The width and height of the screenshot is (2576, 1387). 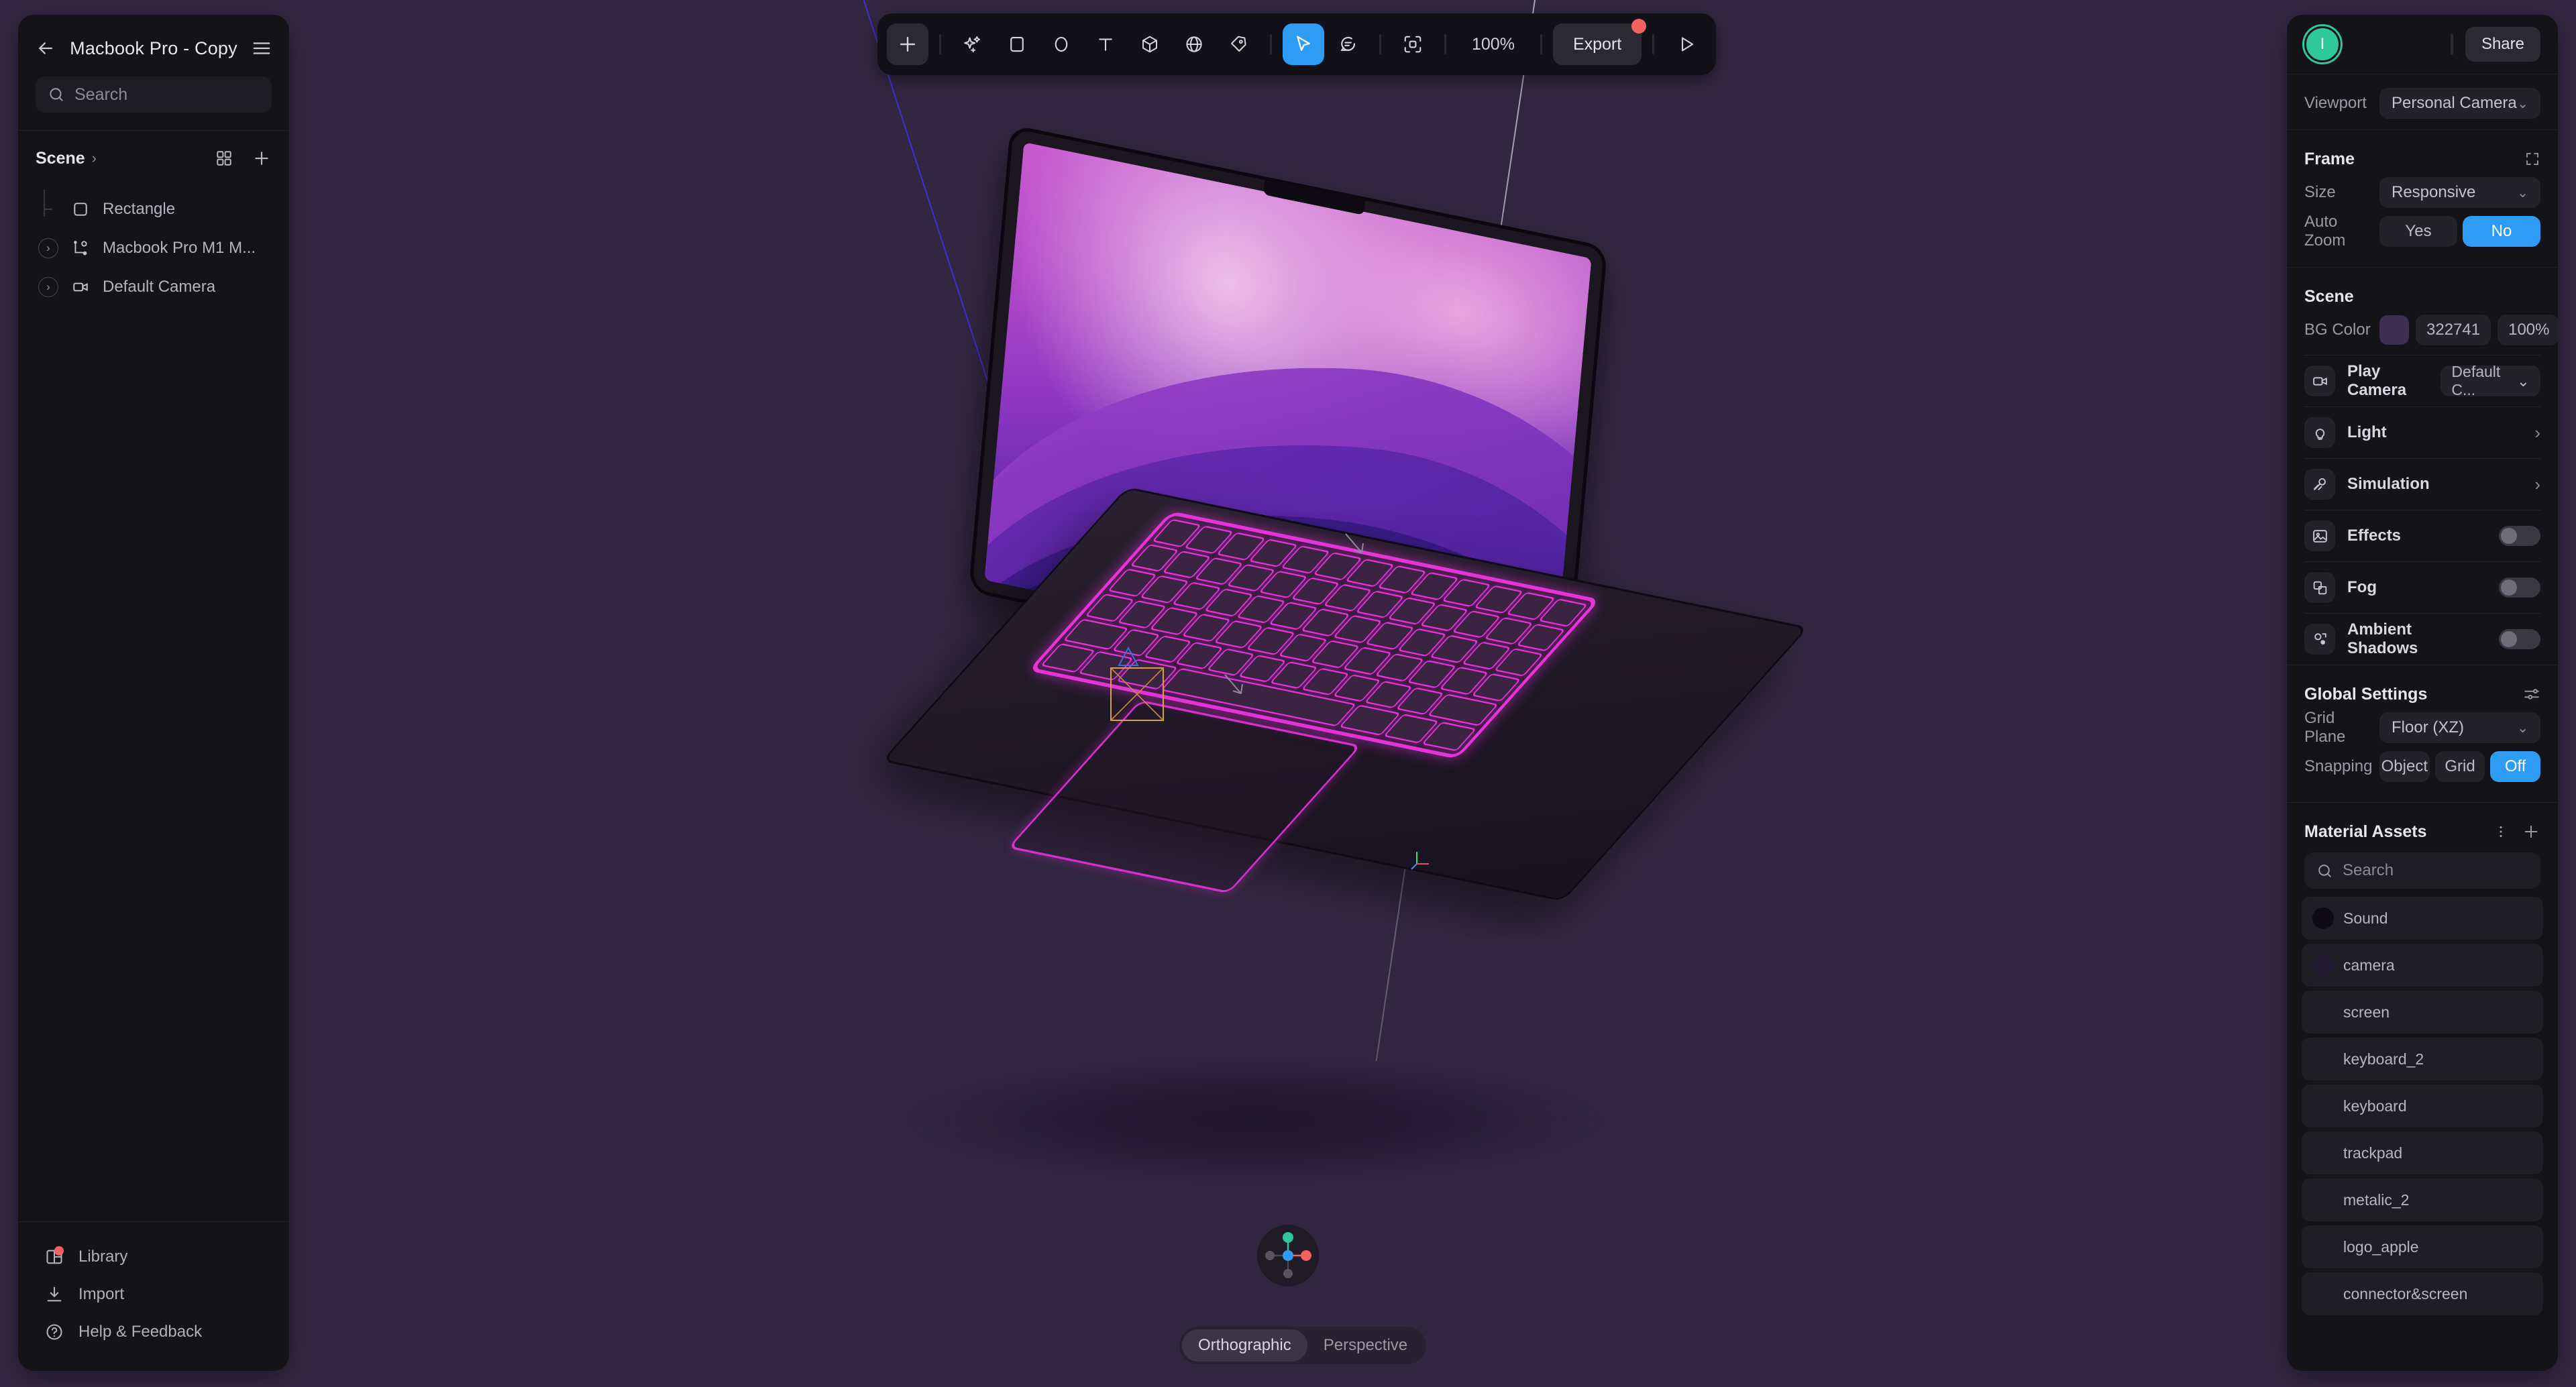 I want to click on frame-section: Frame Size Responsive ⌄ Auto Zoom Yes No, so click(x=2422, y=198).